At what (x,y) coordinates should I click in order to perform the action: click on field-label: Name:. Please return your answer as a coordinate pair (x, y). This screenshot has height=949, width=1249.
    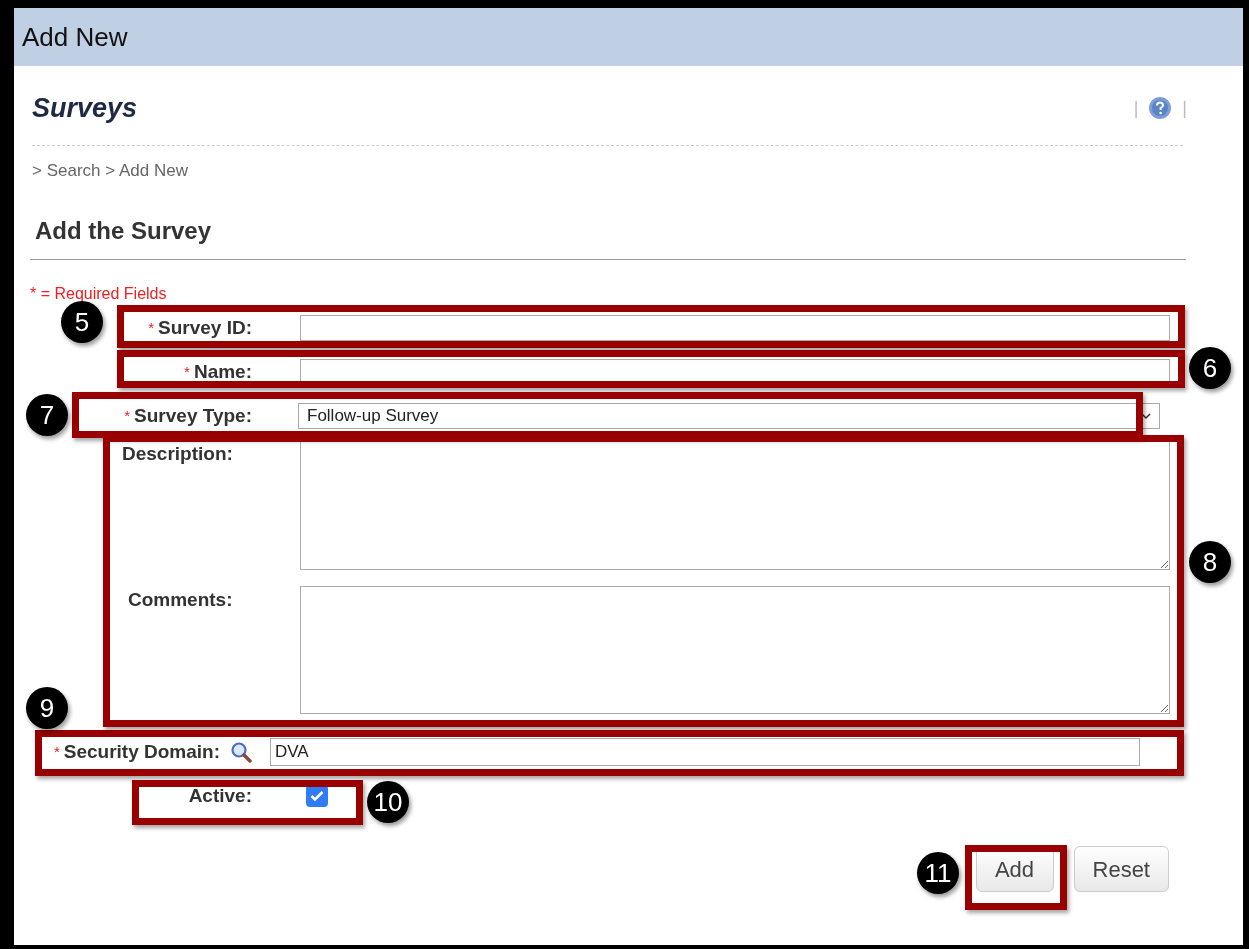
    Looking at the image, I should click on (222, 371).